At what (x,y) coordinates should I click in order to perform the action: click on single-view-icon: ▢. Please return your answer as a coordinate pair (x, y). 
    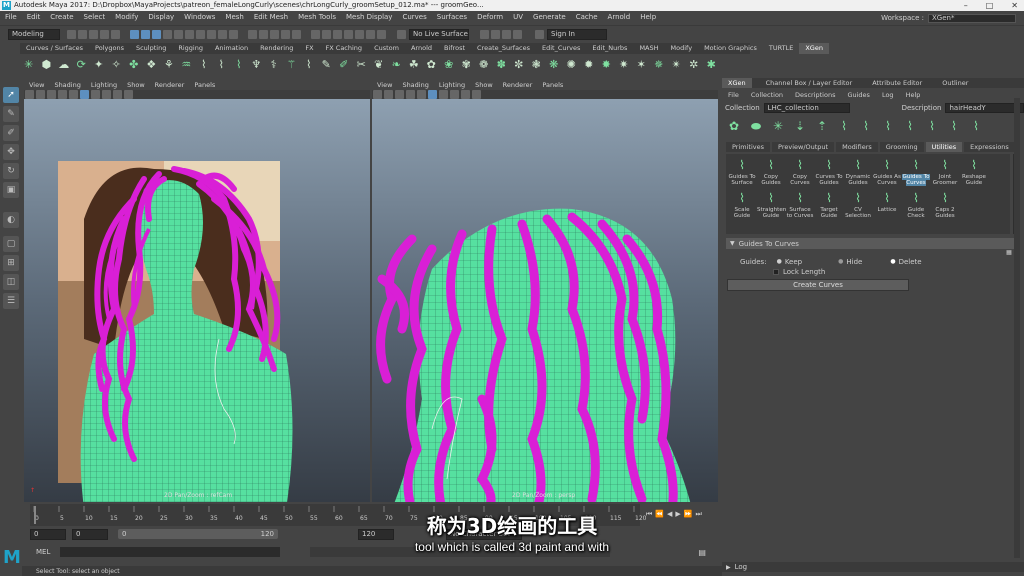
    Looking at the image, I should click on (11, 244).